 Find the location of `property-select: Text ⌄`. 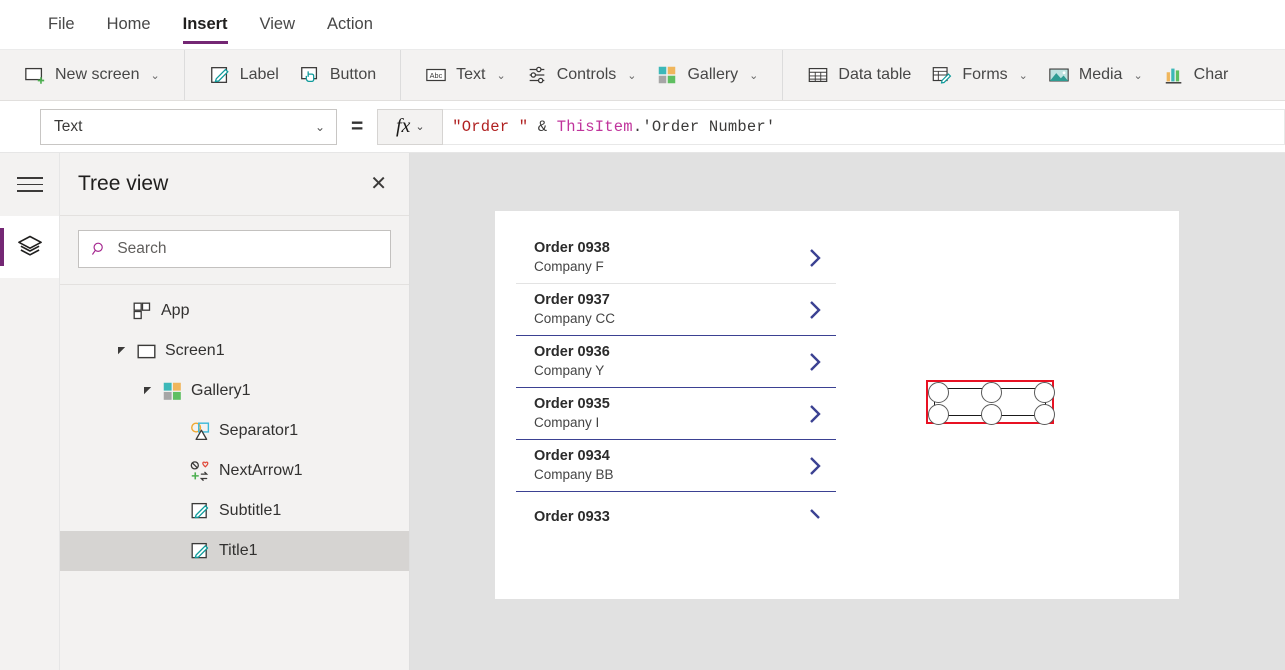

property-select: Text ⌄ is located at coordinates (188, 126).